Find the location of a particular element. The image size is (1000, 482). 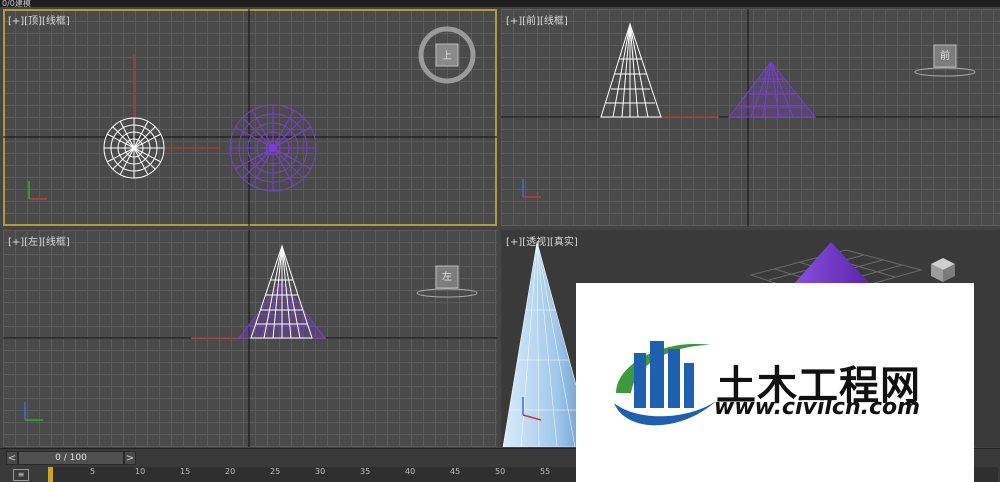

watermark-url: www.civilcn.com is located at coordinates (817, 407).